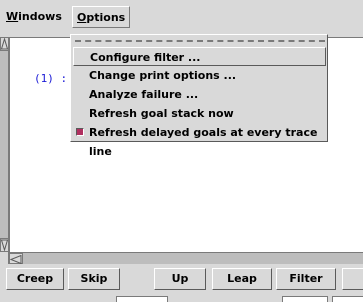 This screenshot has height=302, width=363. What do you see at coordinates (4, 44) in the screenshot?
I see `scroll-up-arrow-icon` at bounding box center [4, 44].